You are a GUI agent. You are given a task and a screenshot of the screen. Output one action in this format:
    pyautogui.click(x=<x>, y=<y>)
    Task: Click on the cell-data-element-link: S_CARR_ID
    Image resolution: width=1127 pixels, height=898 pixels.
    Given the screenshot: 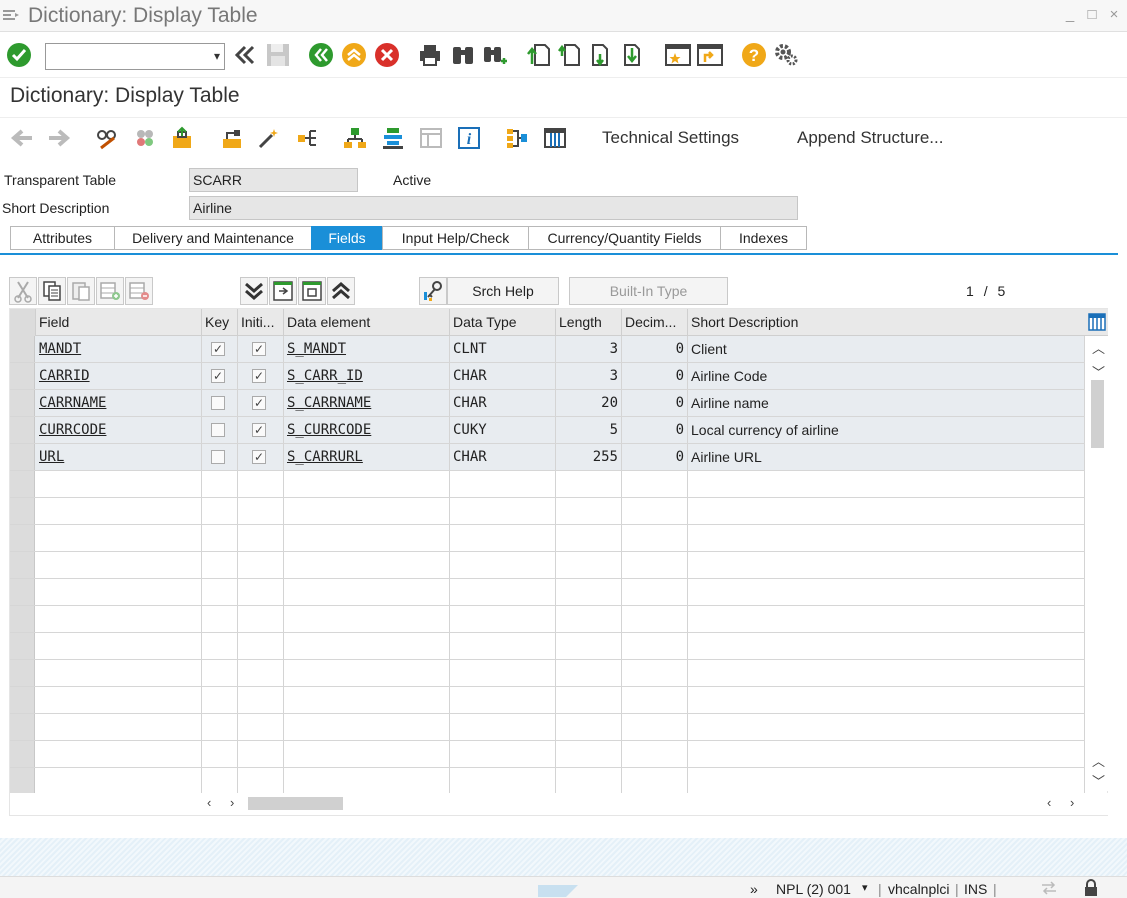 What is the action you would take?
    pyautogui.click(x=325, y=376)
    